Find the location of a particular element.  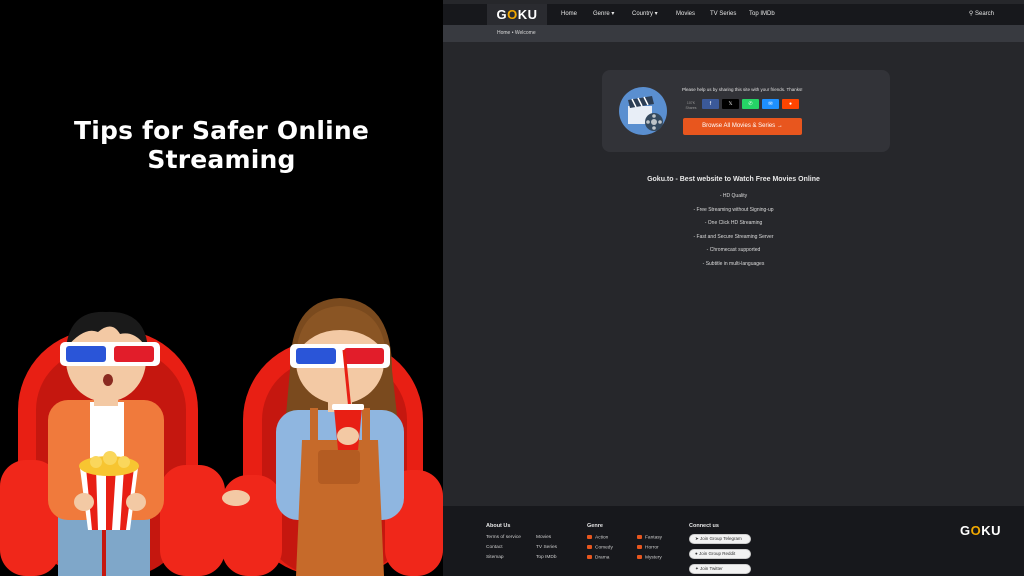

footer-link-terms: Terms of service is located at coordinates (503, 537).